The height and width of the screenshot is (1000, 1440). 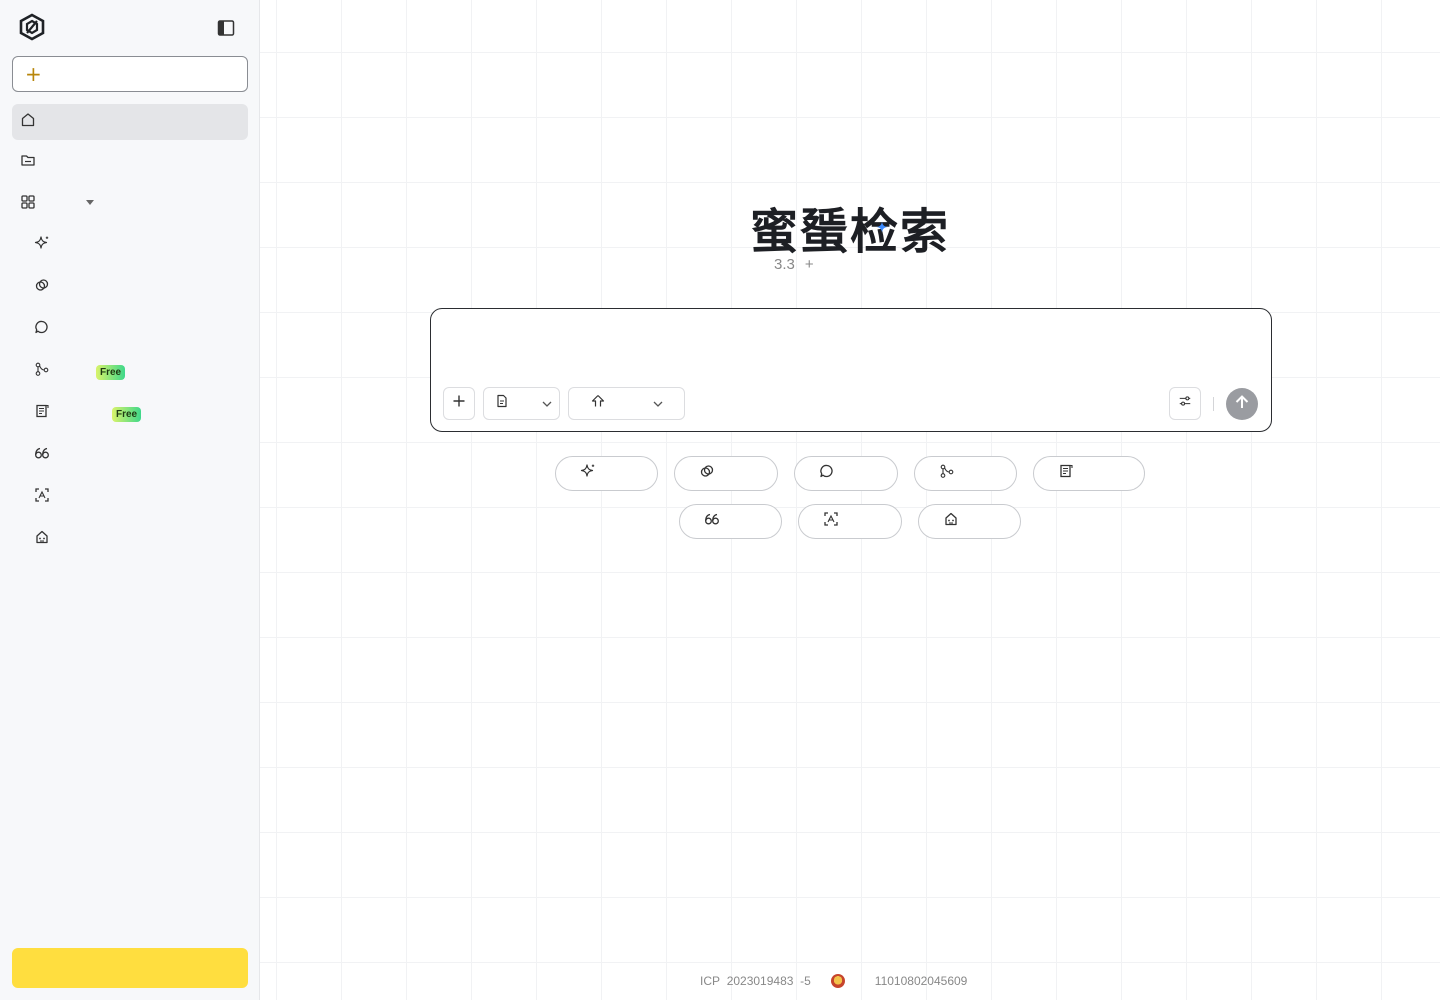 I want to click on chip-mindmap, so click(x=965, y=473).